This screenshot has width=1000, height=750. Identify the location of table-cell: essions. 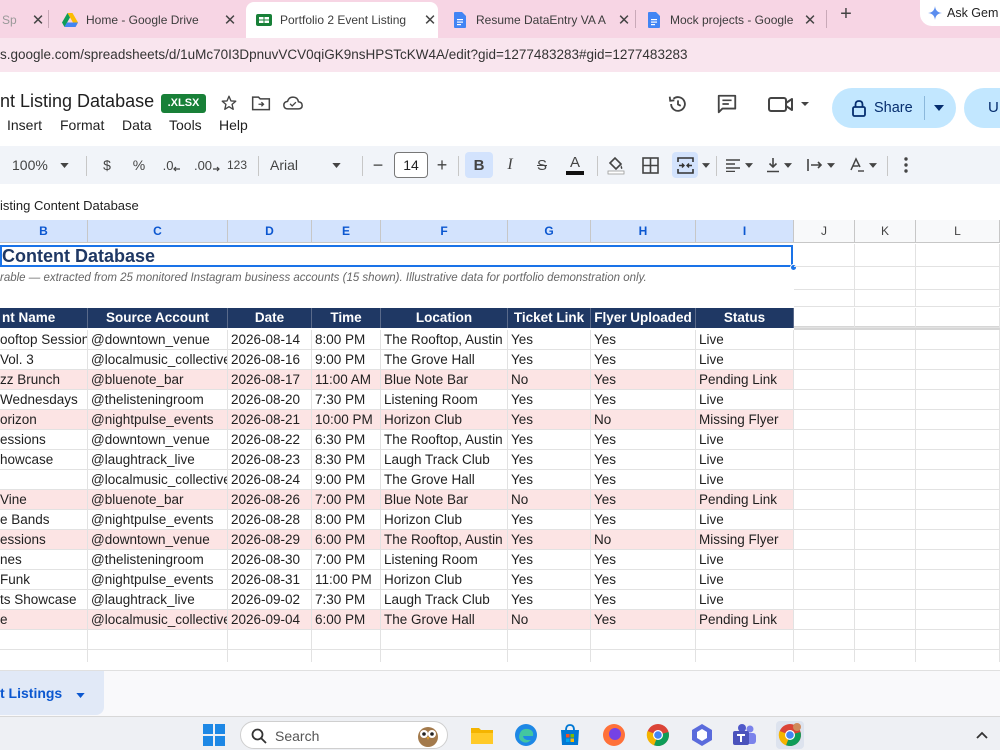
(44, 440).